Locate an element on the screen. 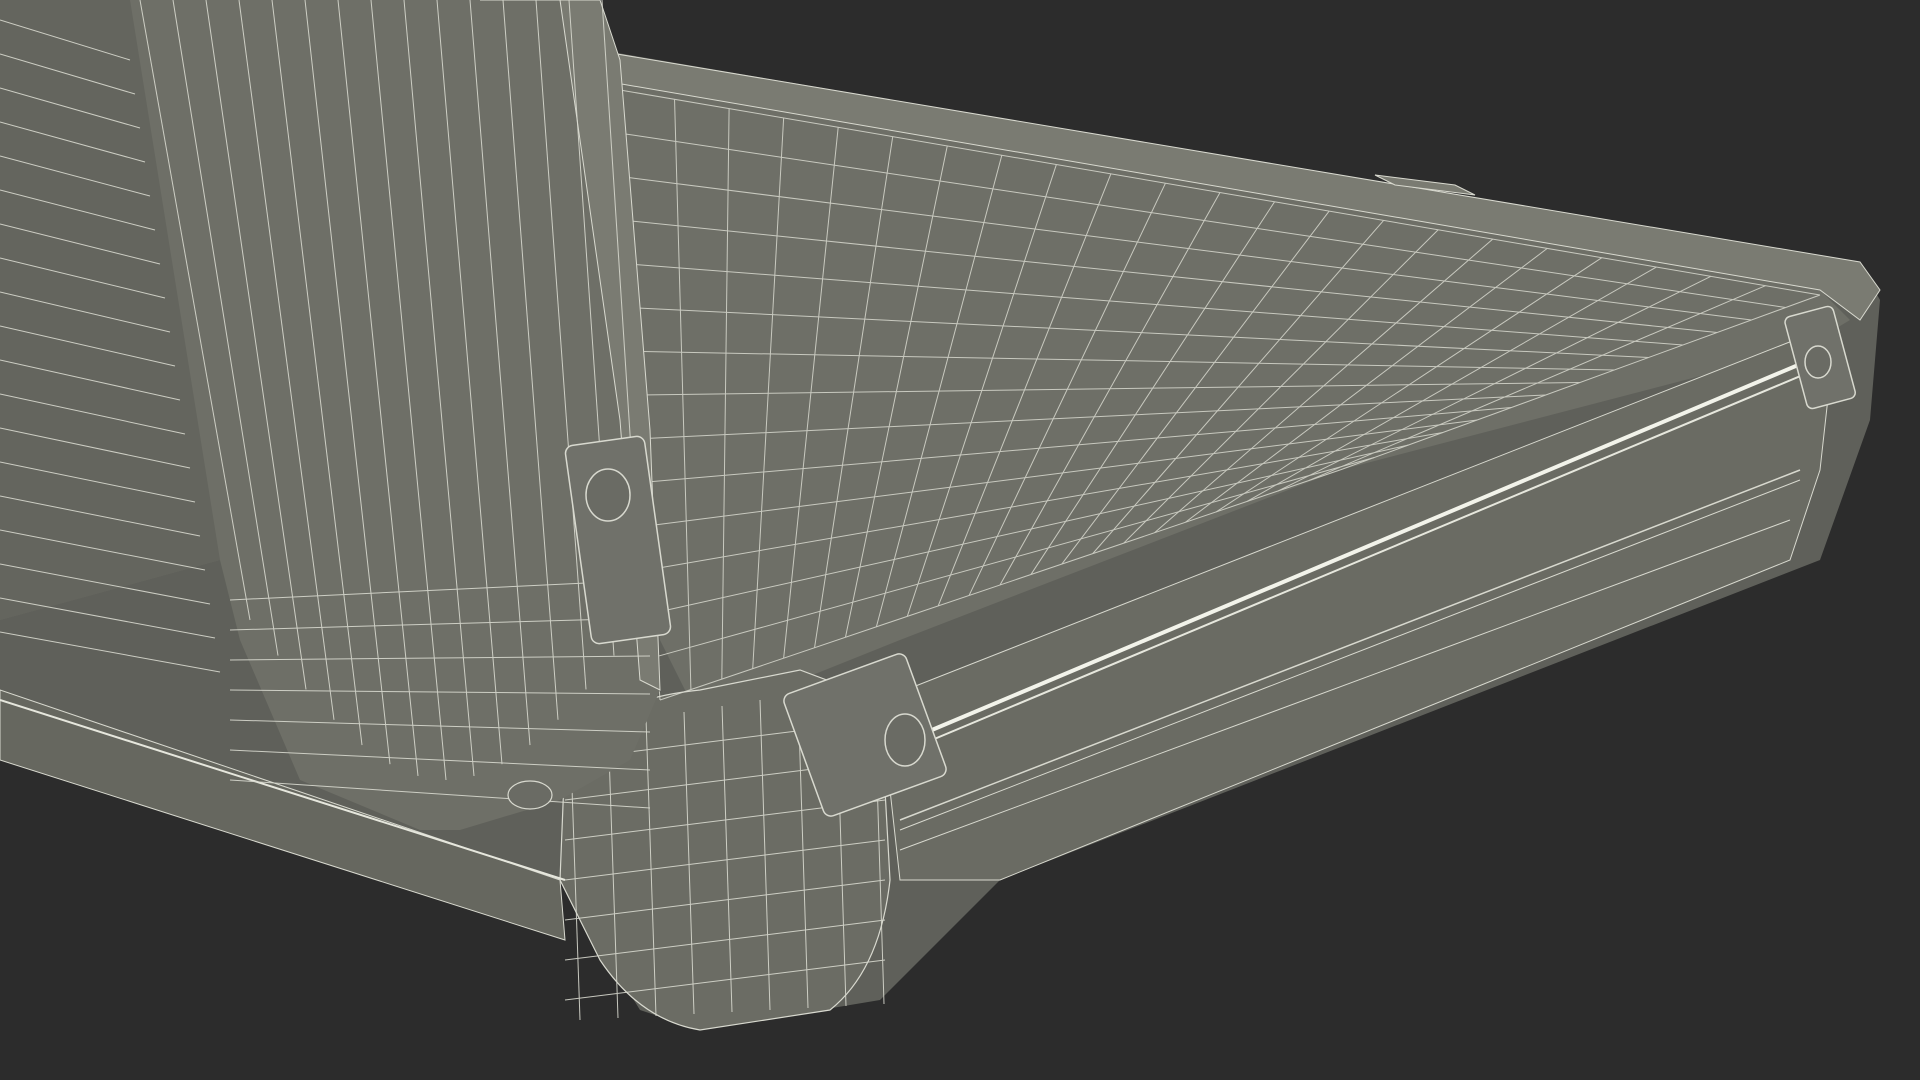 This screenshot has height=1080, width=1920. hinge-back-right-screw is located at coordinates (1818, 362).